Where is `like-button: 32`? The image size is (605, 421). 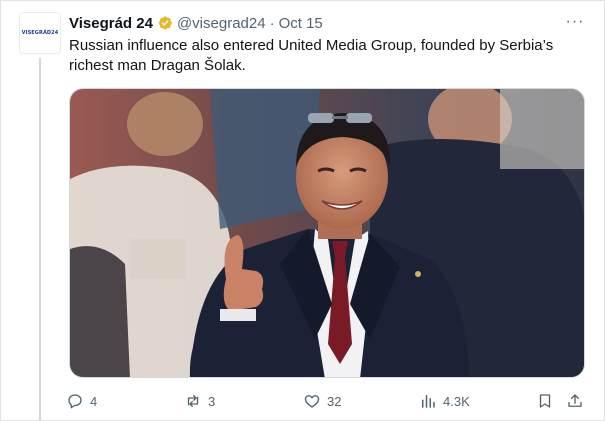
like-button: 32 is located at coordinates (322, 401).